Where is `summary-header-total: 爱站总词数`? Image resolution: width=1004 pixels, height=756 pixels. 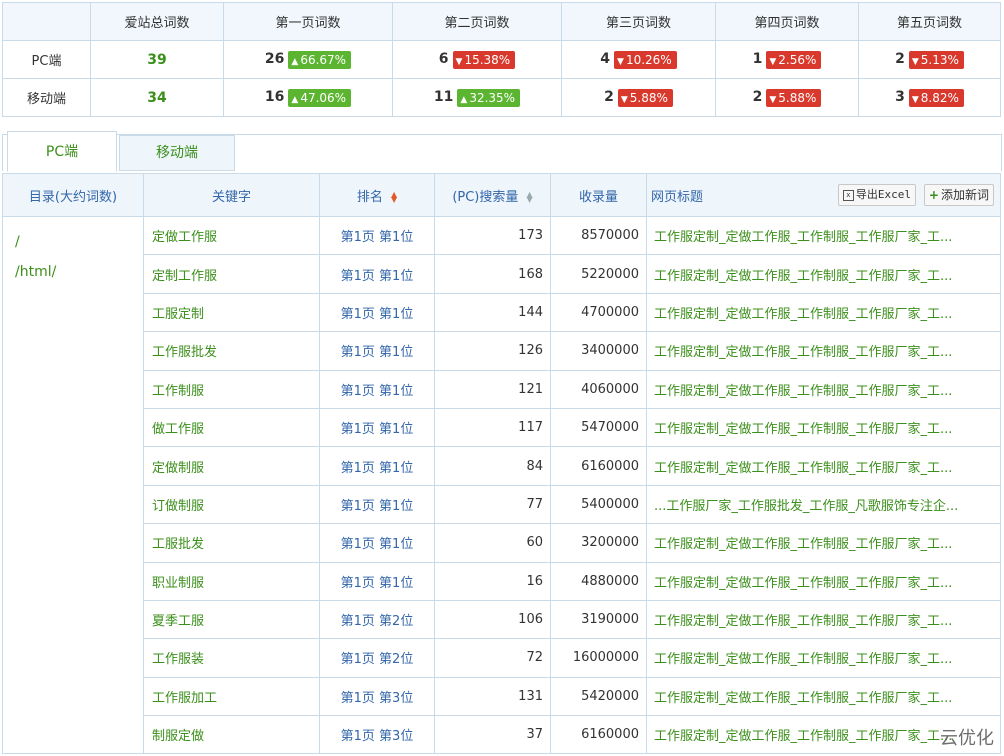
summary-header-total: 爱站总词数 is located at coordinates (157, 21).